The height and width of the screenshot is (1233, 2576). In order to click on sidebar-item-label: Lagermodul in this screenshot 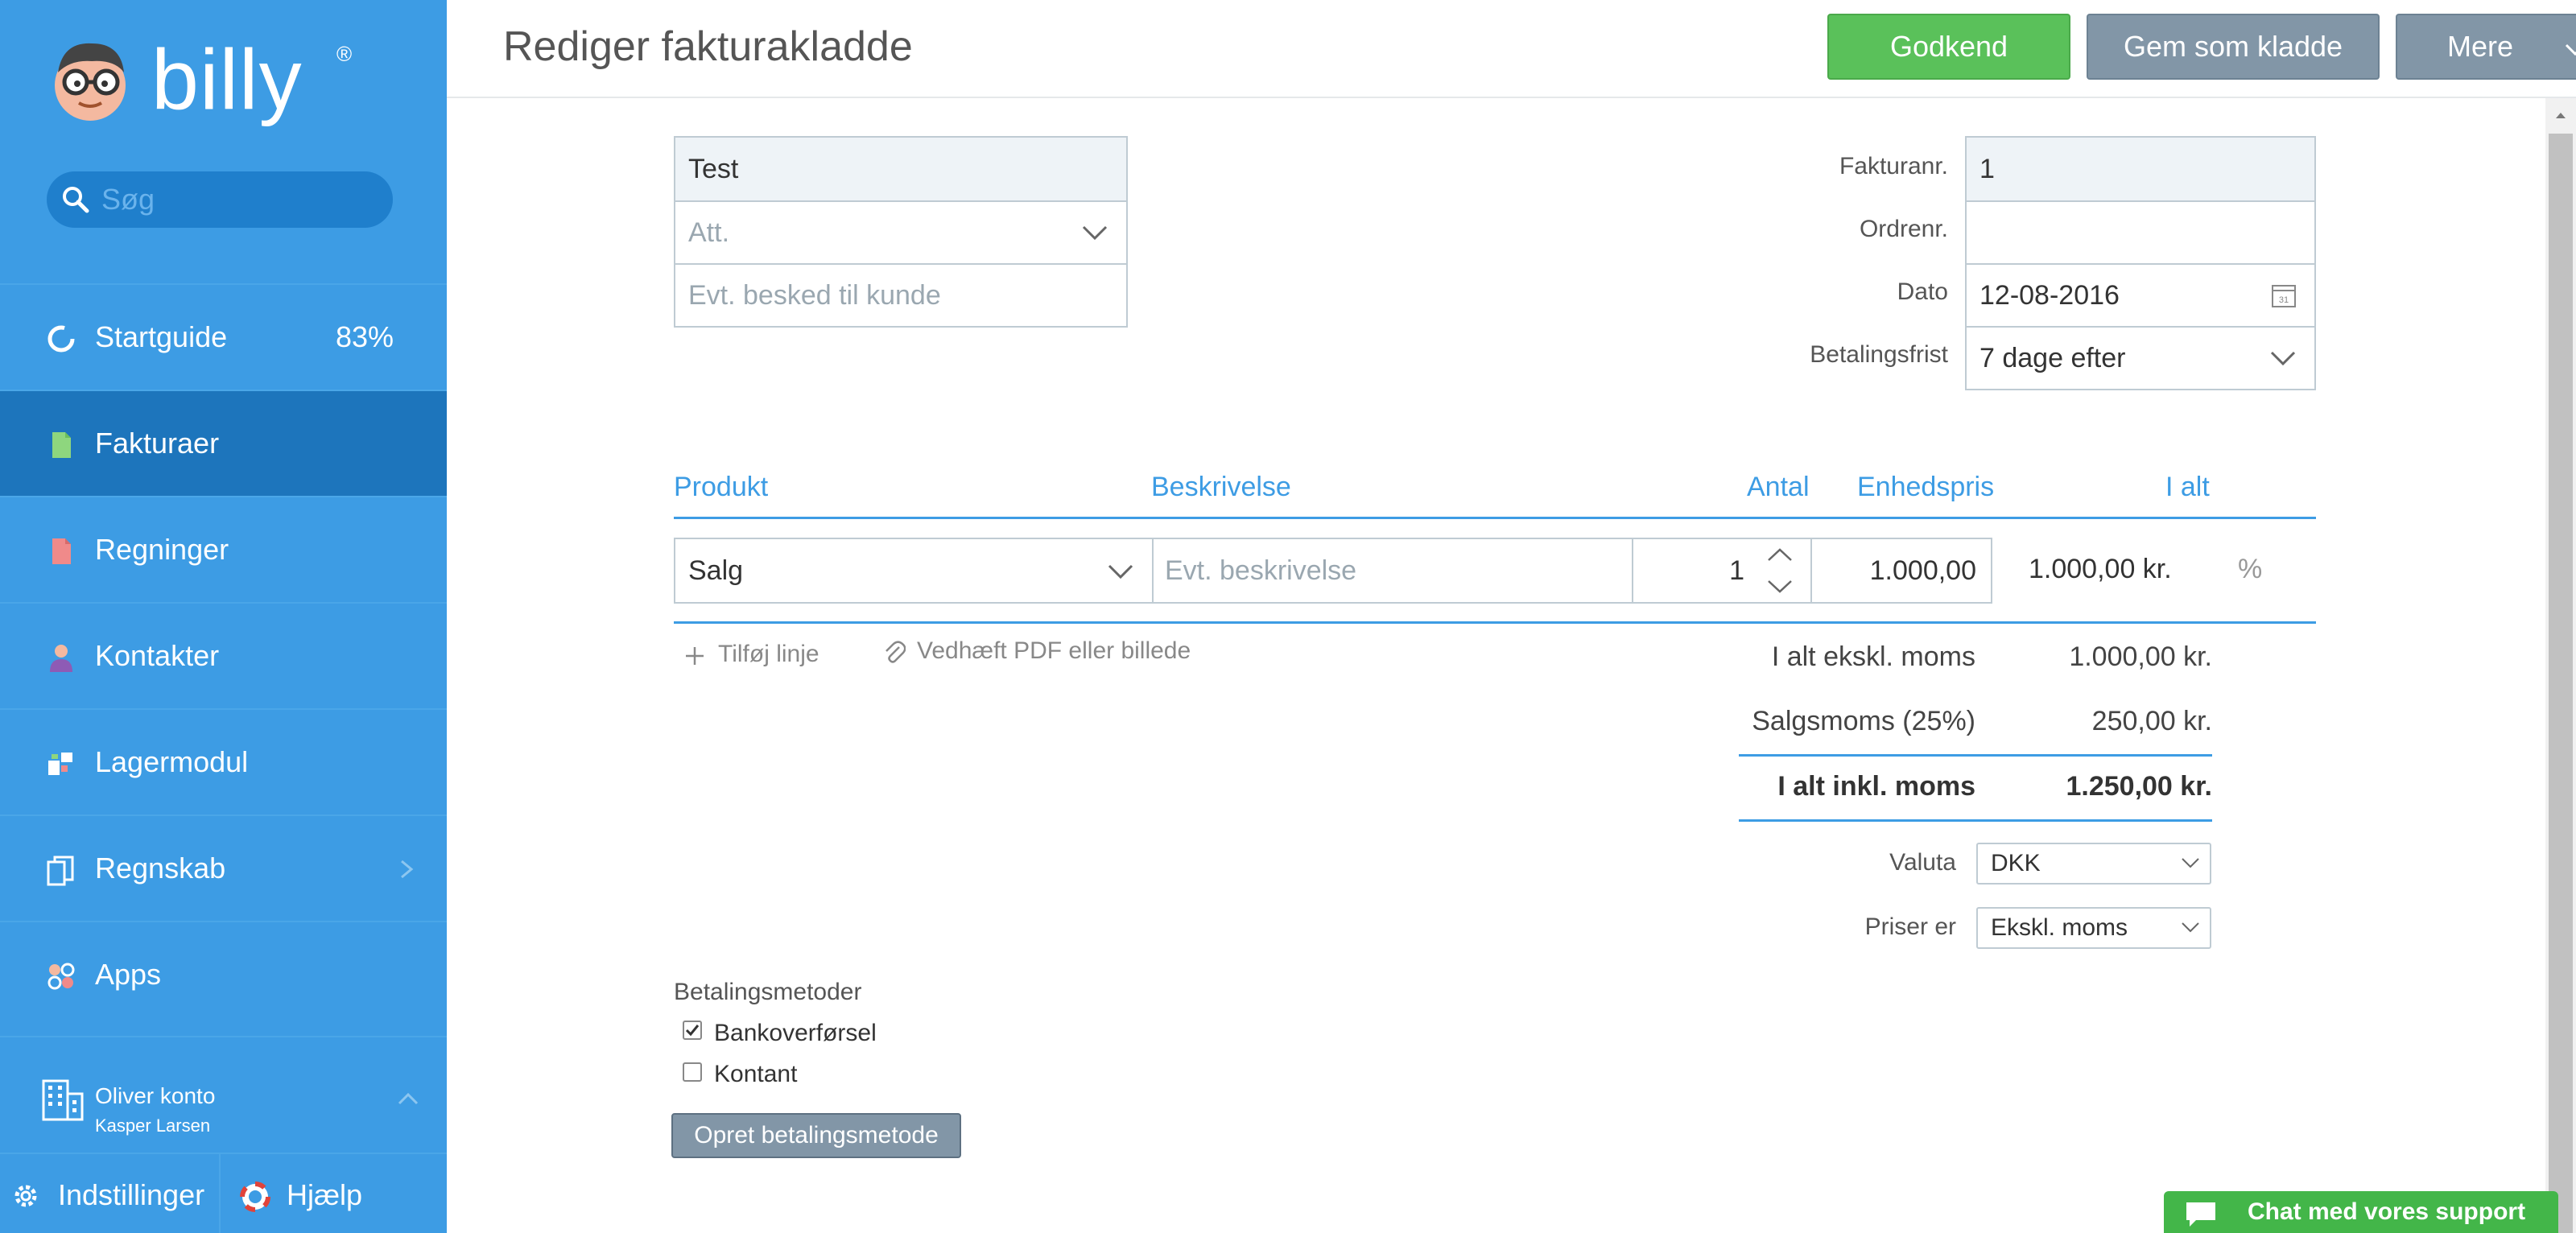, I will do `click(172, 762)`.